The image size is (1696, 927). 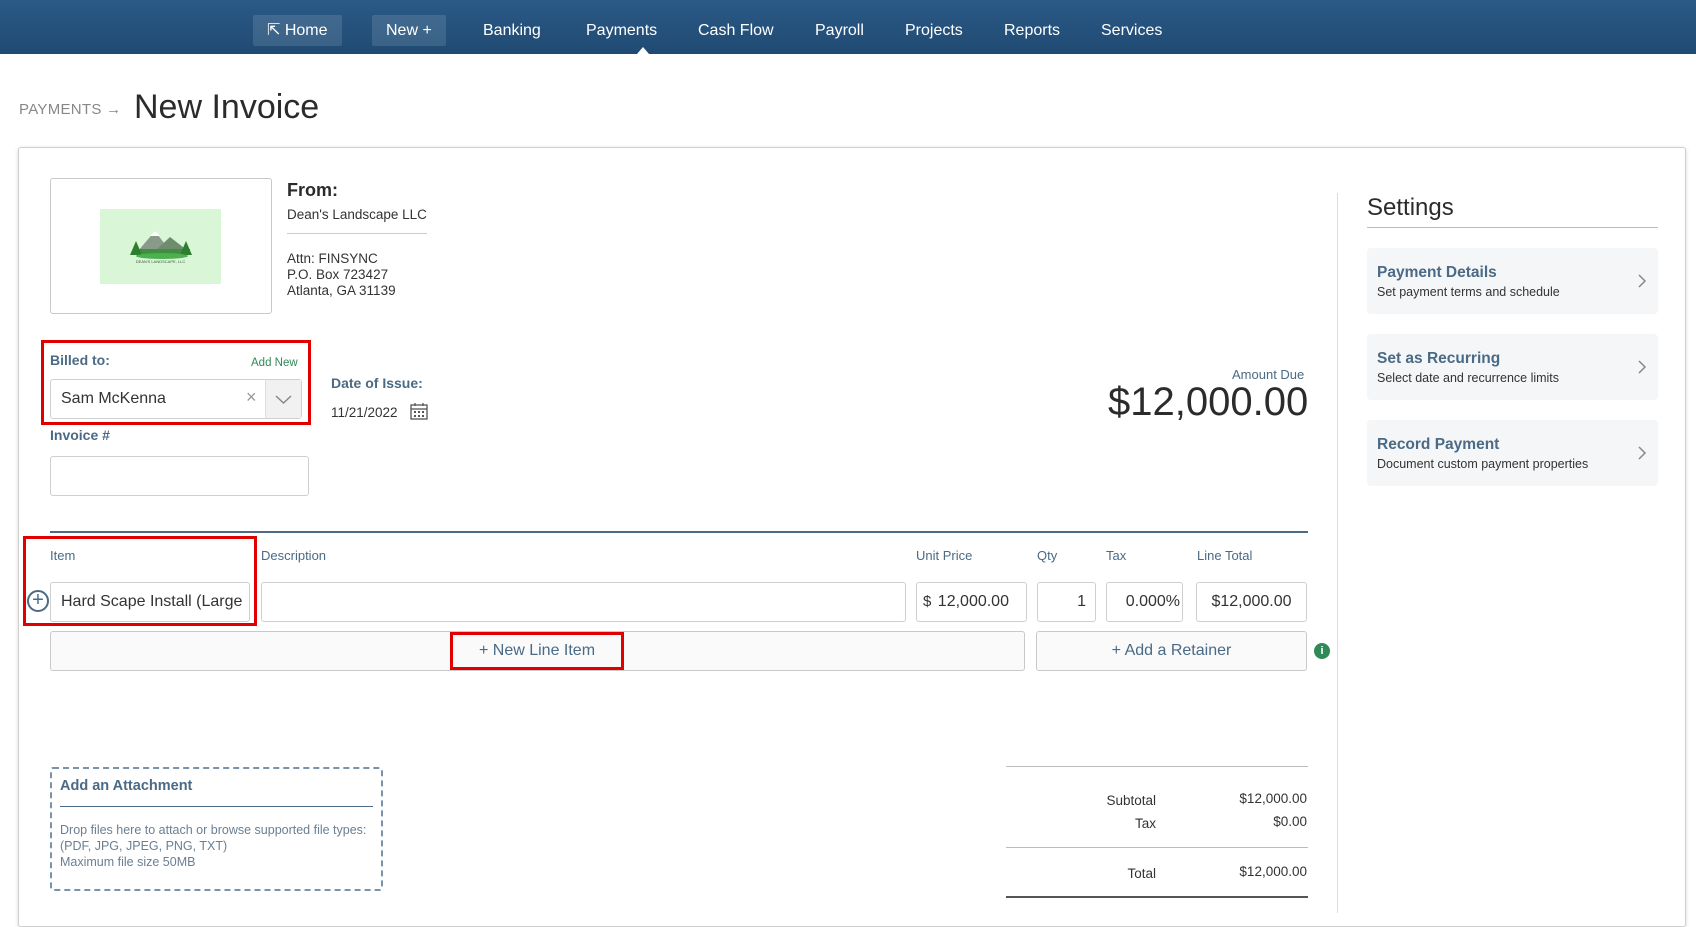 I want to click on invoice-number-input, so click(x=179, y=476).